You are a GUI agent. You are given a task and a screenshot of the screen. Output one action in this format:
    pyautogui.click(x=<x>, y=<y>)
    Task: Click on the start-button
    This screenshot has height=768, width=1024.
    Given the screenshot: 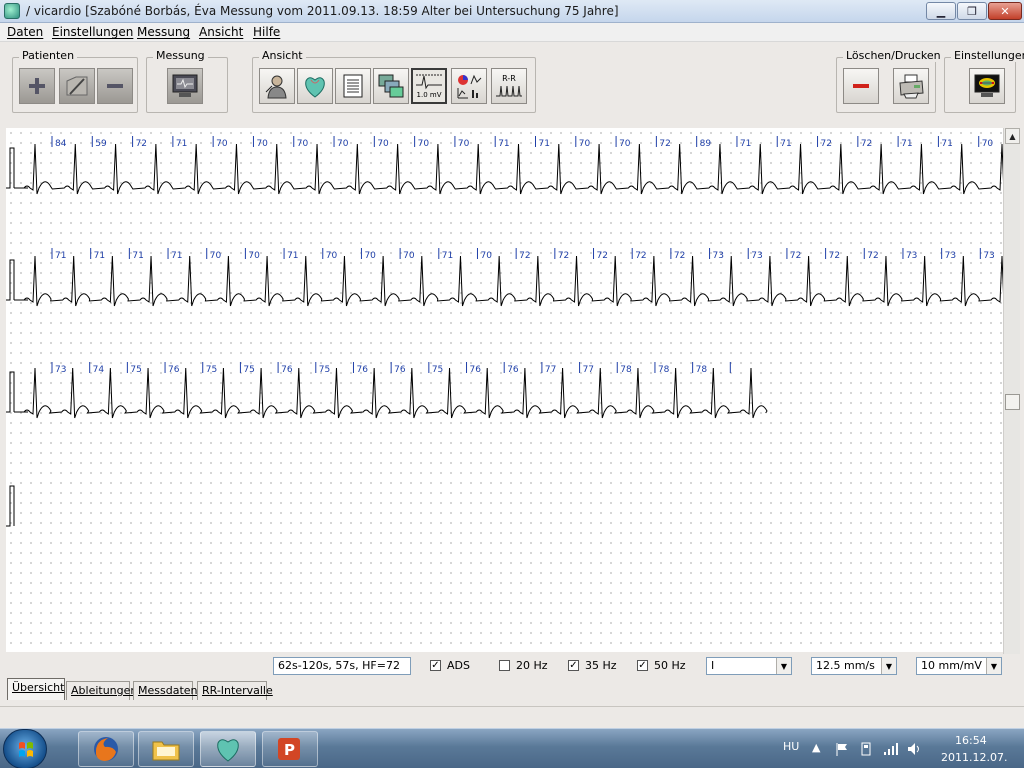 What is the action you would take?
    pyautogui.click(x=25, y=748)
    